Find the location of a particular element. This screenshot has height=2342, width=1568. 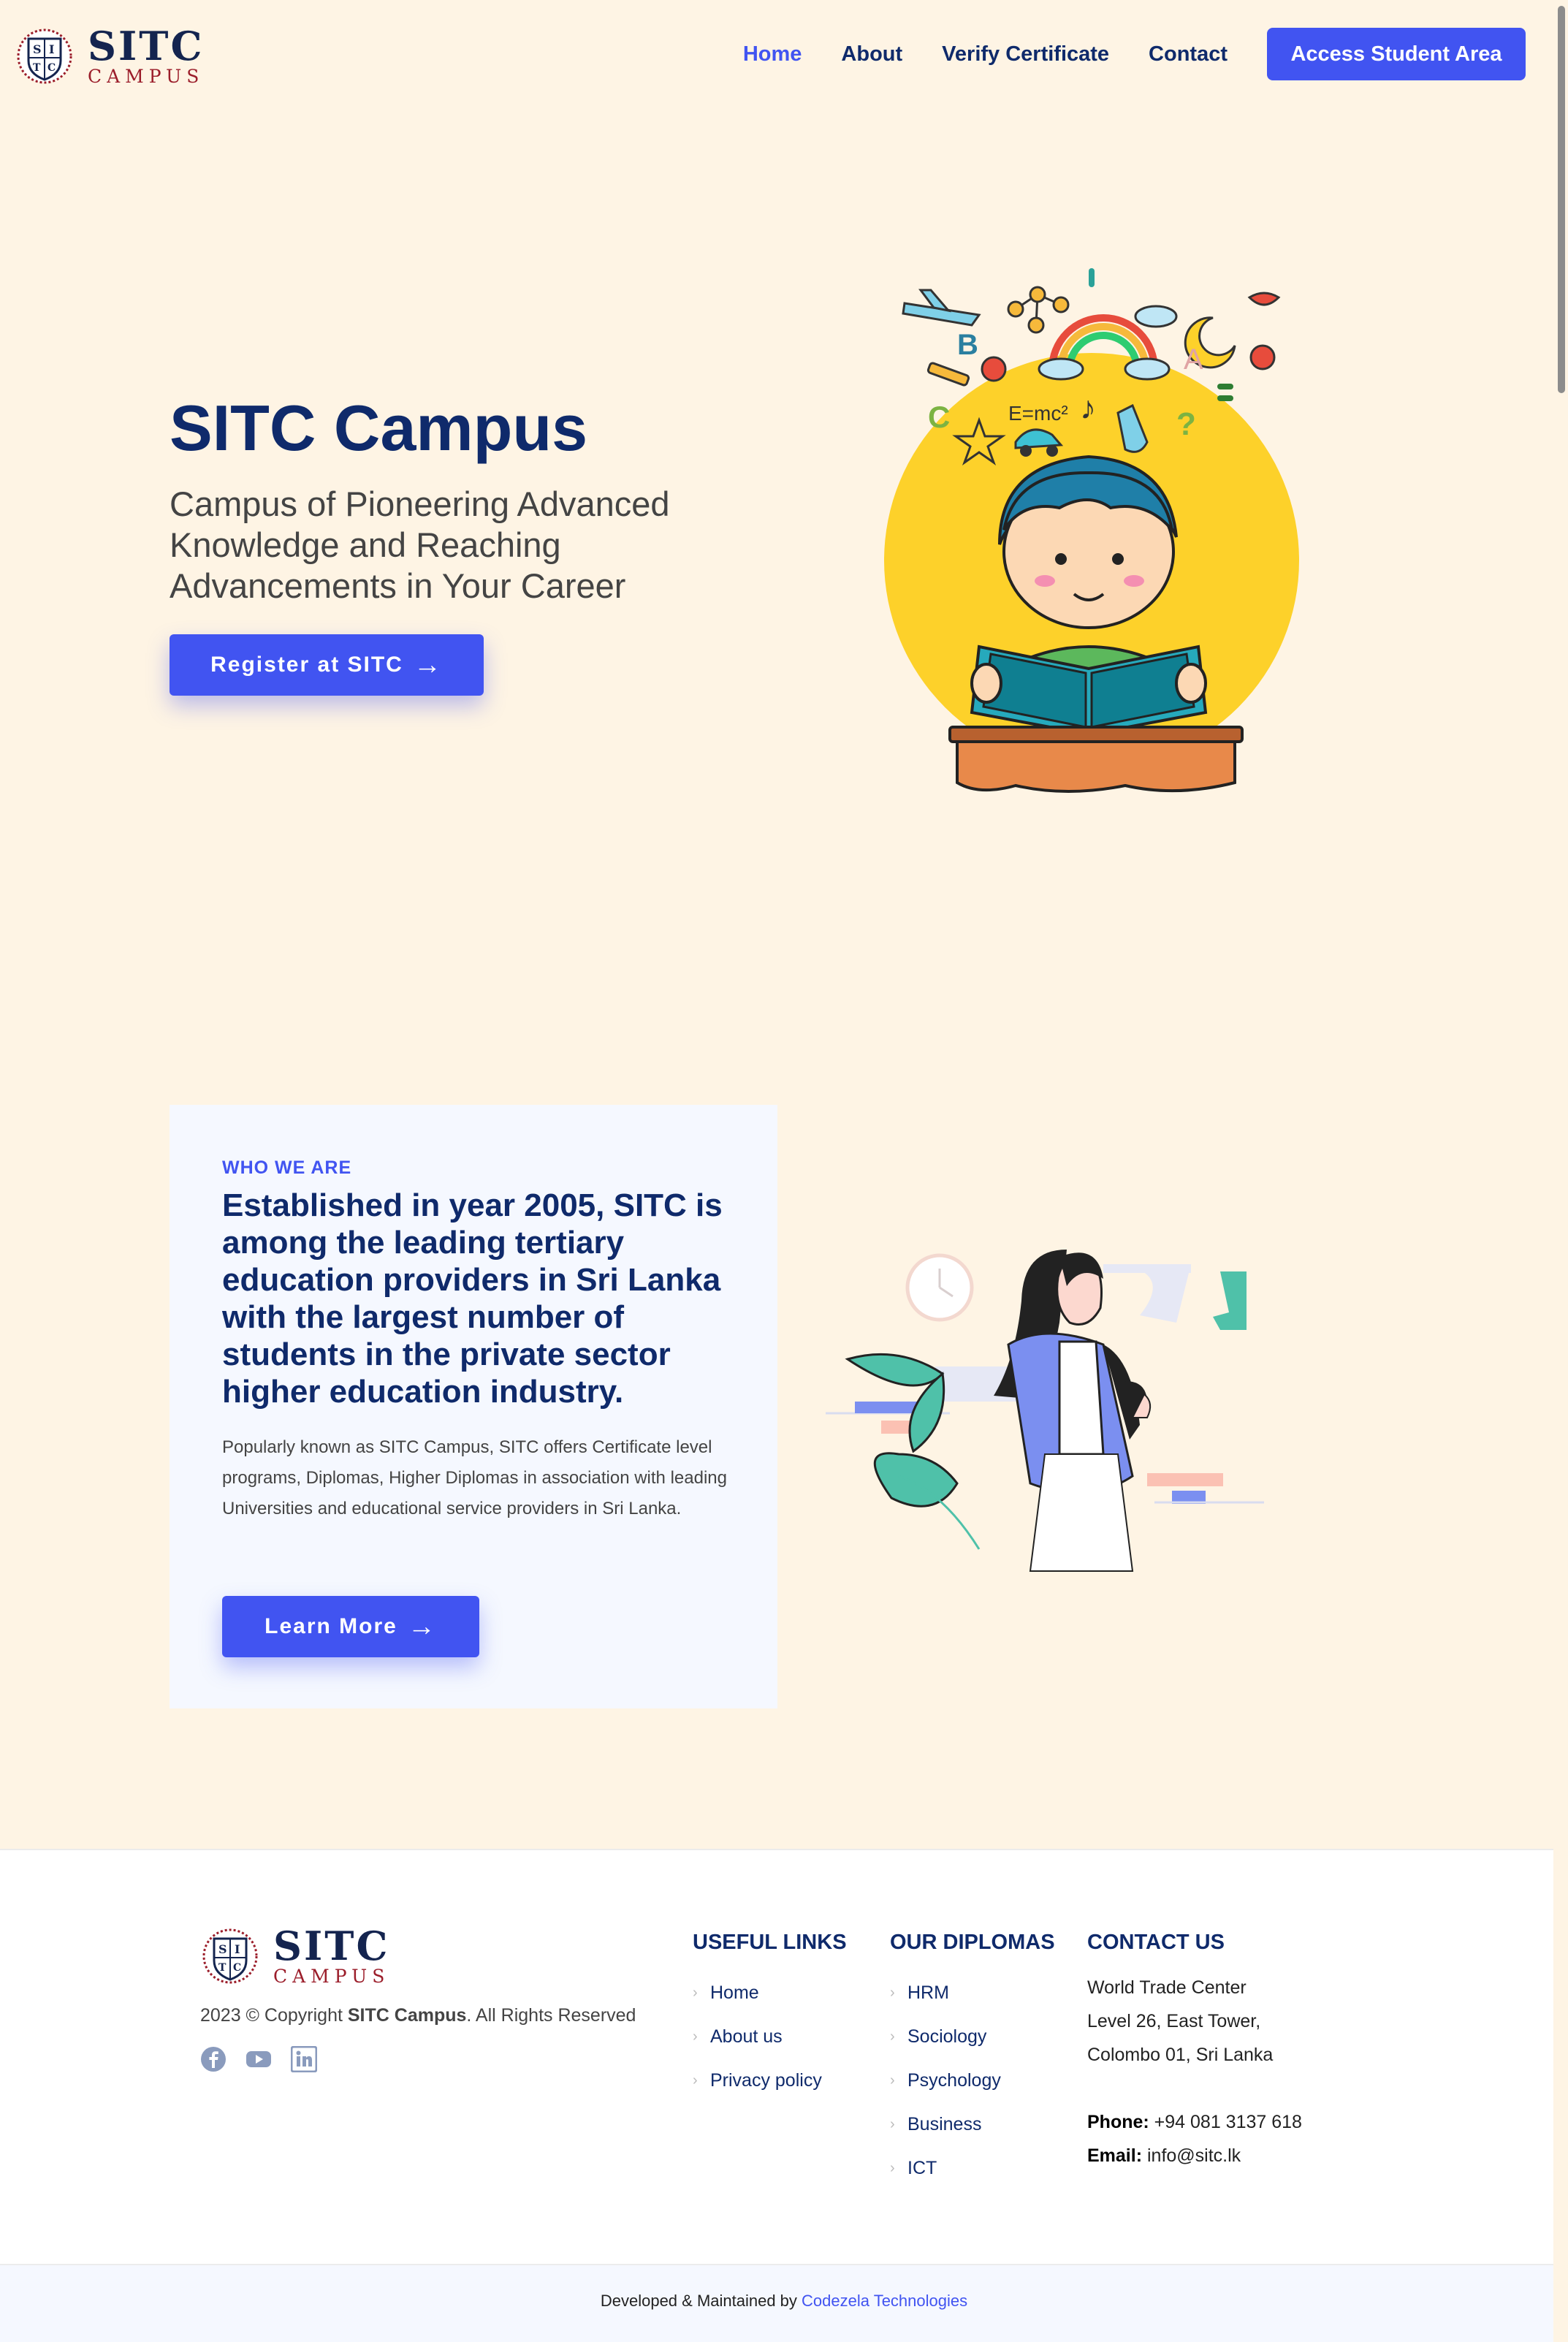

developer-link: Codezela Technologies is located at coordinates (884, 2301).